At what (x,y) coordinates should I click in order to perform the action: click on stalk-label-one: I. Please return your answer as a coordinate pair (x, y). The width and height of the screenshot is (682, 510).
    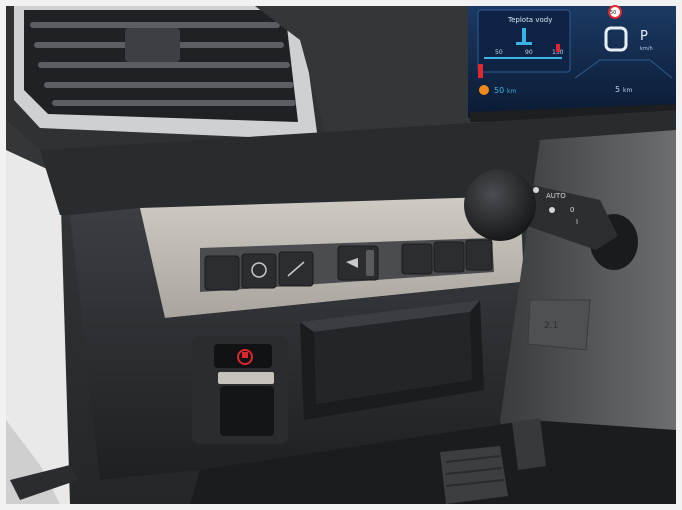
    Looking at the image, I should click on (577, 222).